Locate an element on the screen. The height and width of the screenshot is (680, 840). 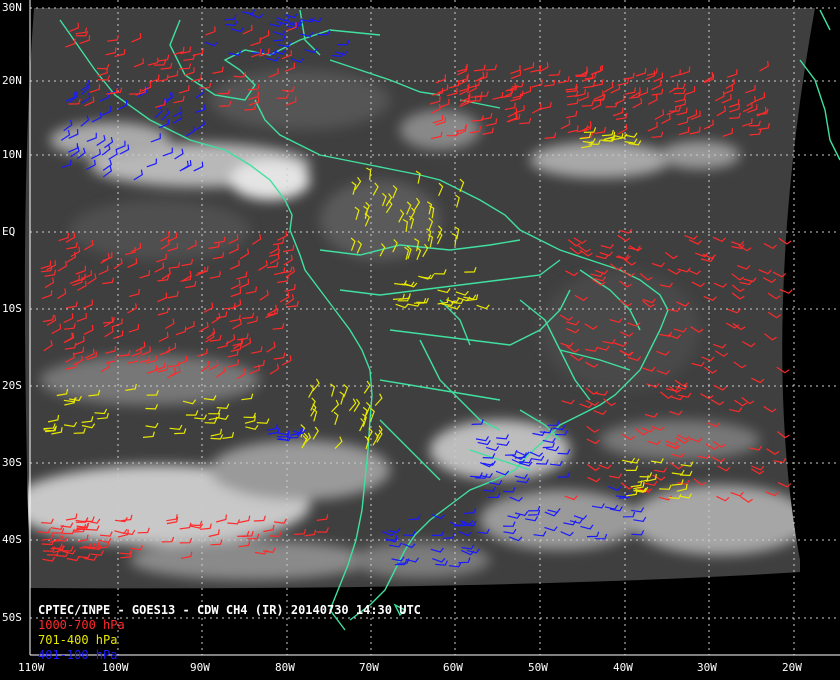
lat-label-40s: 40S is located at coordinates (12, 539).